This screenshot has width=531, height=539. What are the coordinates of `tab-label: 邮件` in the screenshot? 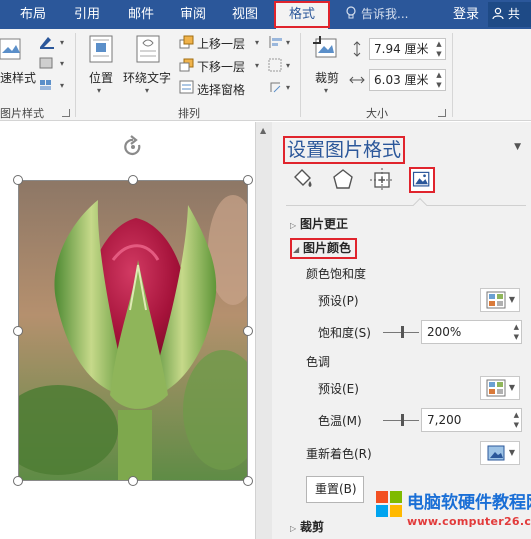 It's located at (140, 14).